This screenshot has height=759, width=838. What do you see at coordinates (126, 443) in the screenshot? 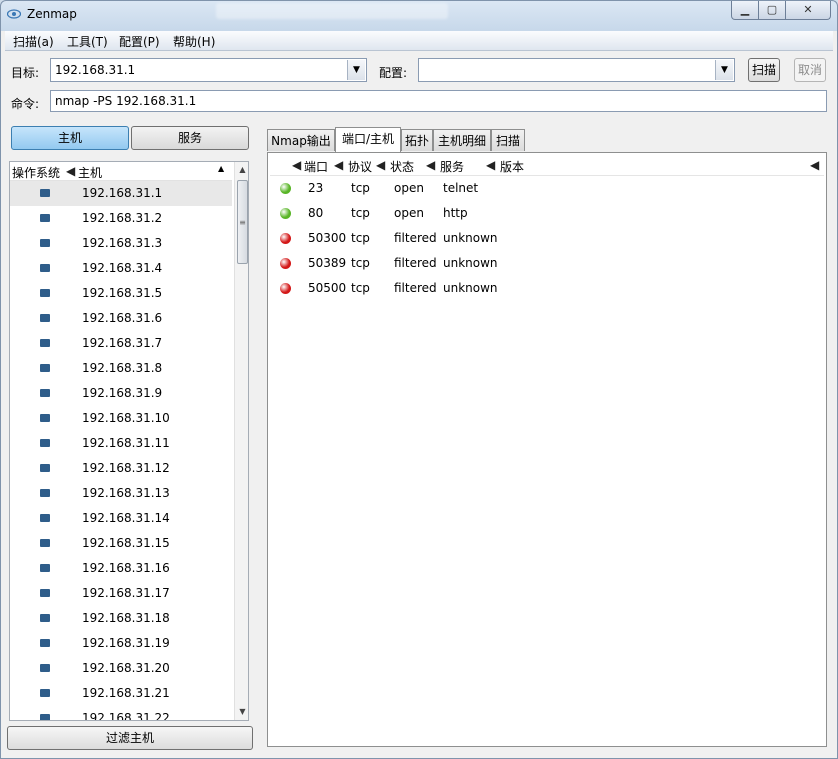
I see `host-ip: 192.168.31.11` at bounding box center [126, 443].